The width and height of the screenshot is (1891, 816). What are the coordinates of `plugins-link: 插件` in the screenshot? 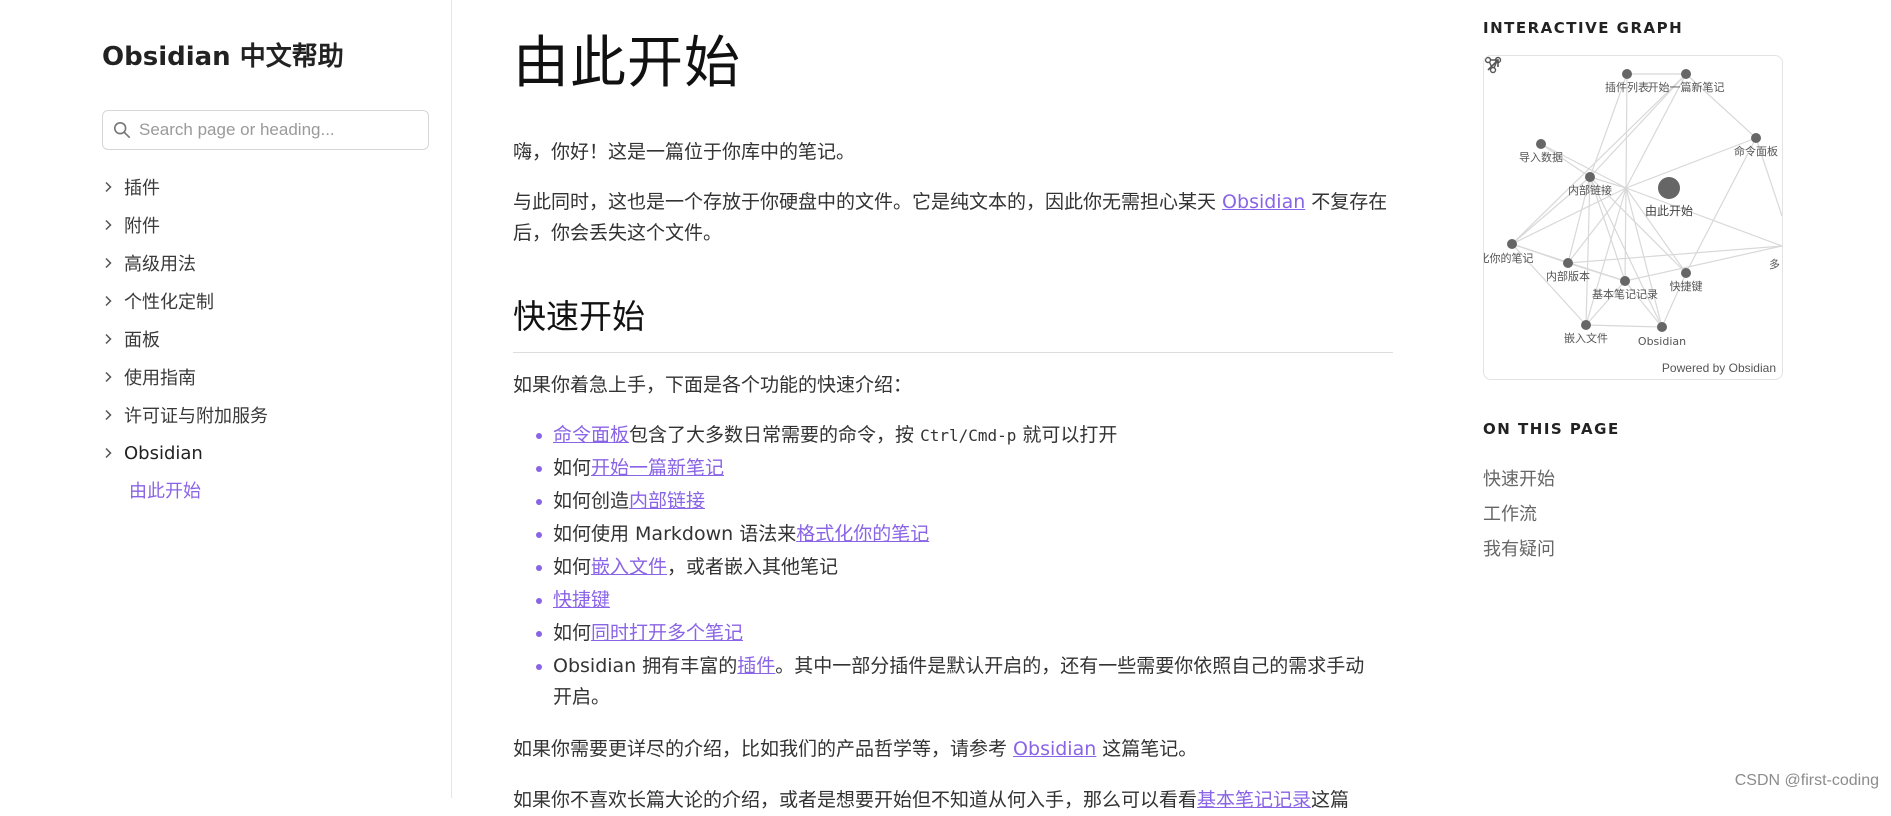 It's located at (756, 666).